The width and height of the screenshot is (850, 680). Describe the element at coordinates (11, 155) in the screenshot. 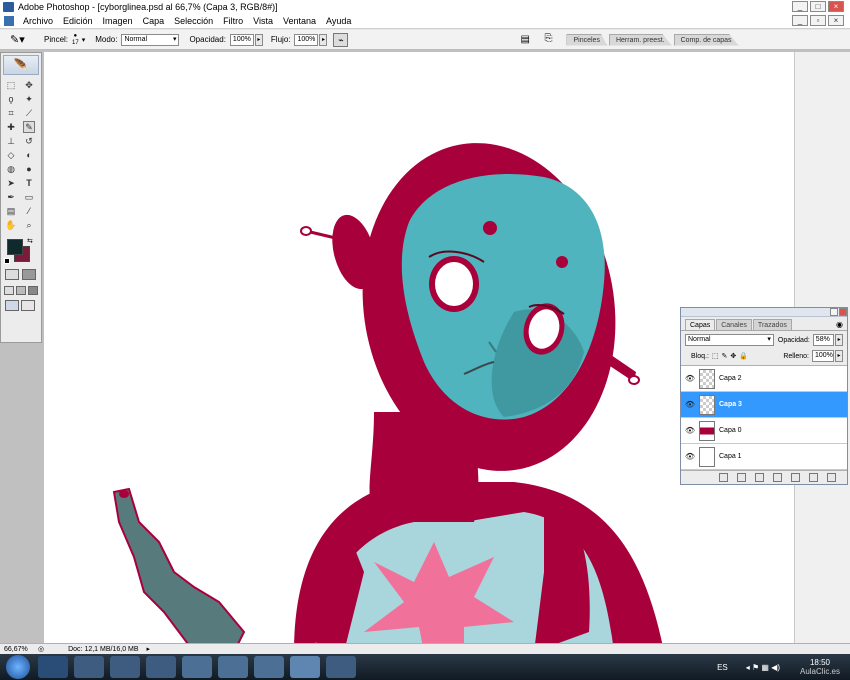

I see `eraser-tool-icon: ◇` at that location.